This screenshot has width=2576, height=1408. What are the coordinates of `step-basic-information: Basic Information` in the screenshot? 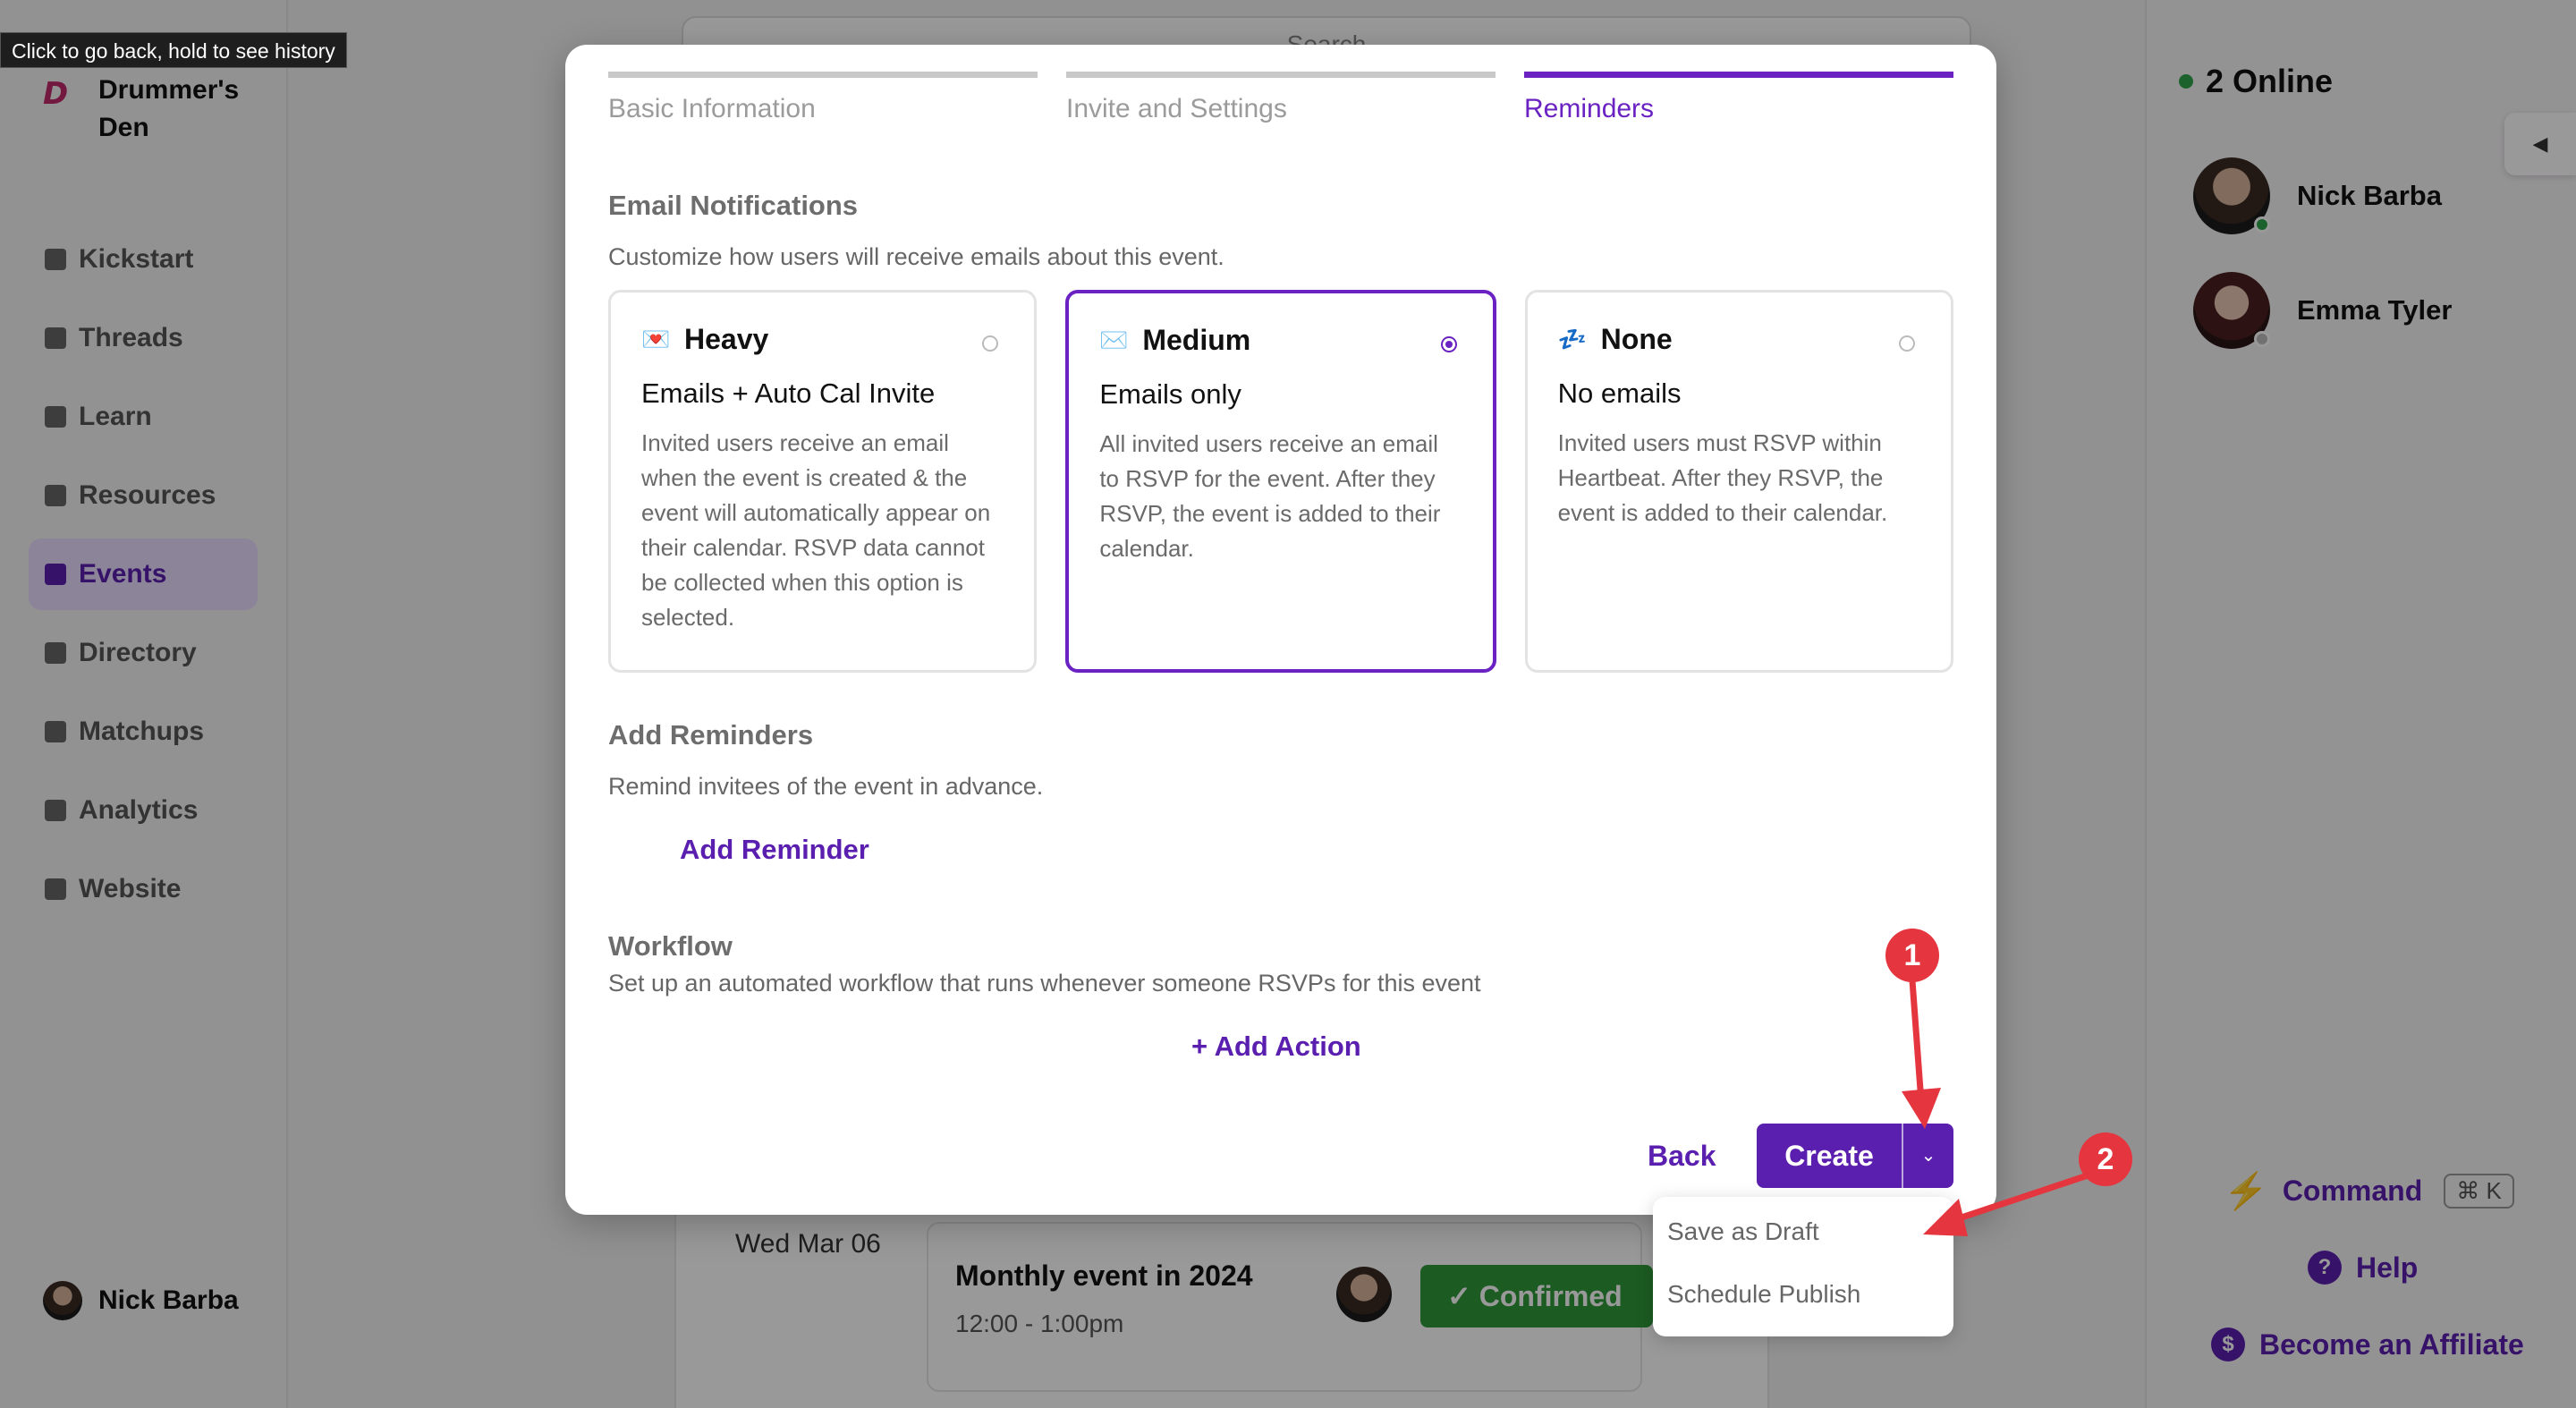 It's located at (823, 98).